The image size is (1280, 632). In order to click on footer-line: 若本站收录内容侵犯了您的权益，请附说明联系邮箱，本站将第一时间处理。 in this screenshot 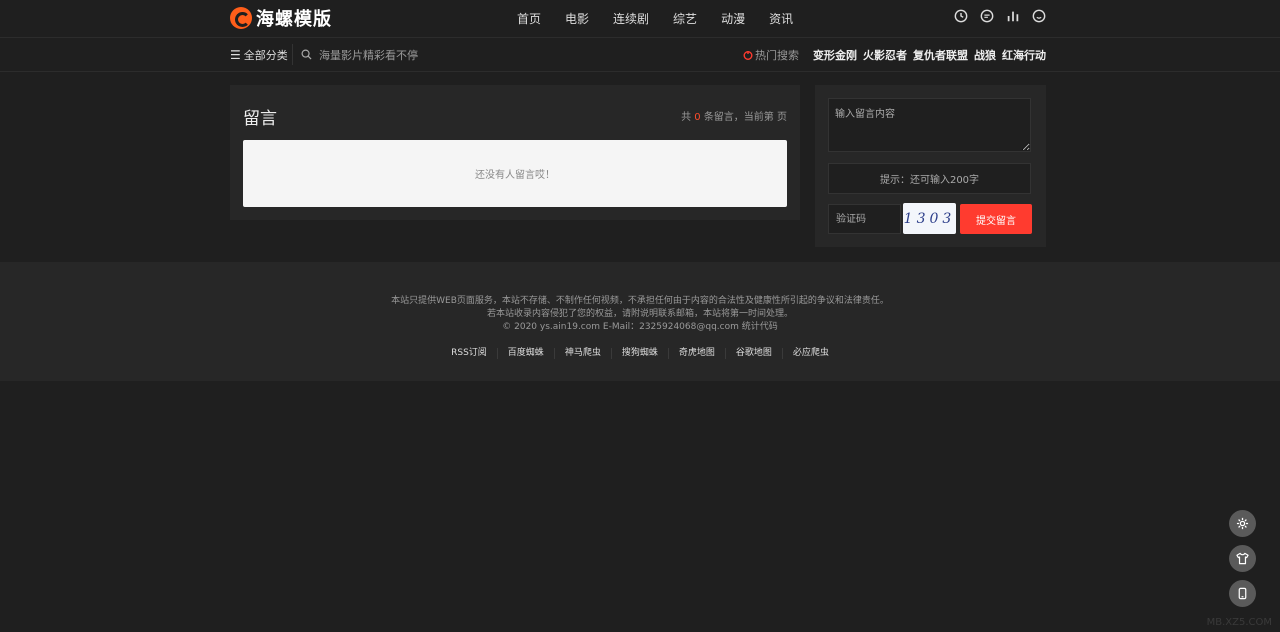, I will do `click(639, 314)`.